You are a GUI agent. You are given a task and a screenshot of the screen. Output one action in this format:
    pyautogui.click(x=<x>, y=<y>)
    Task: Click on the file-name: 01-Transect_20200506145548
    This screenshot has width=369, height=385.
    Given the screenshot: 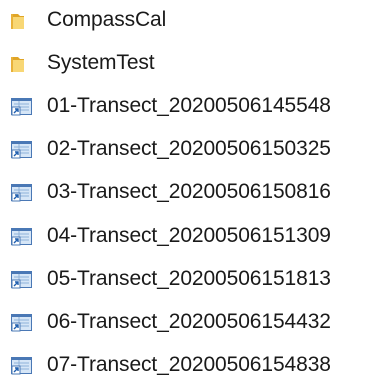 What is the action you would take?
    pyautogui.click(x=189, y=105)
    